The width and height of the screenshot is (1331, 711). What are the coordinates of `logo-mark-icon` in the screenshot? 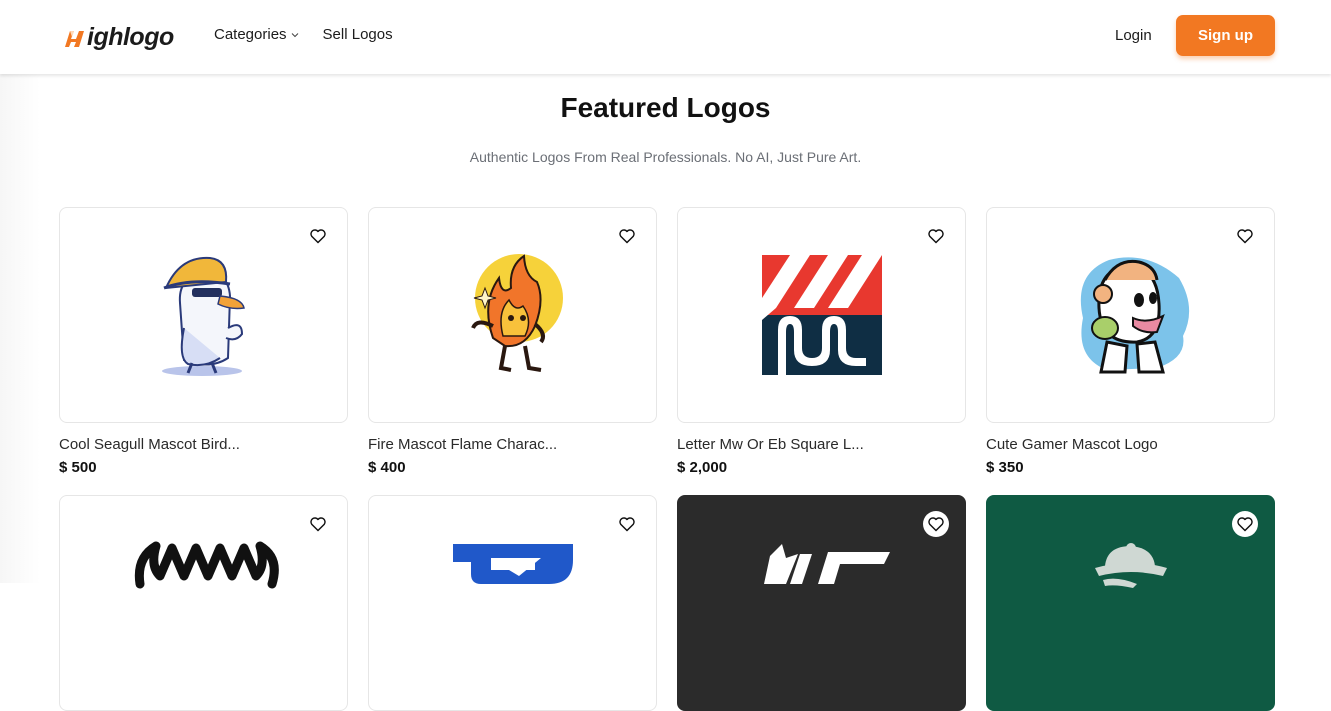 It's located at (74, 39).